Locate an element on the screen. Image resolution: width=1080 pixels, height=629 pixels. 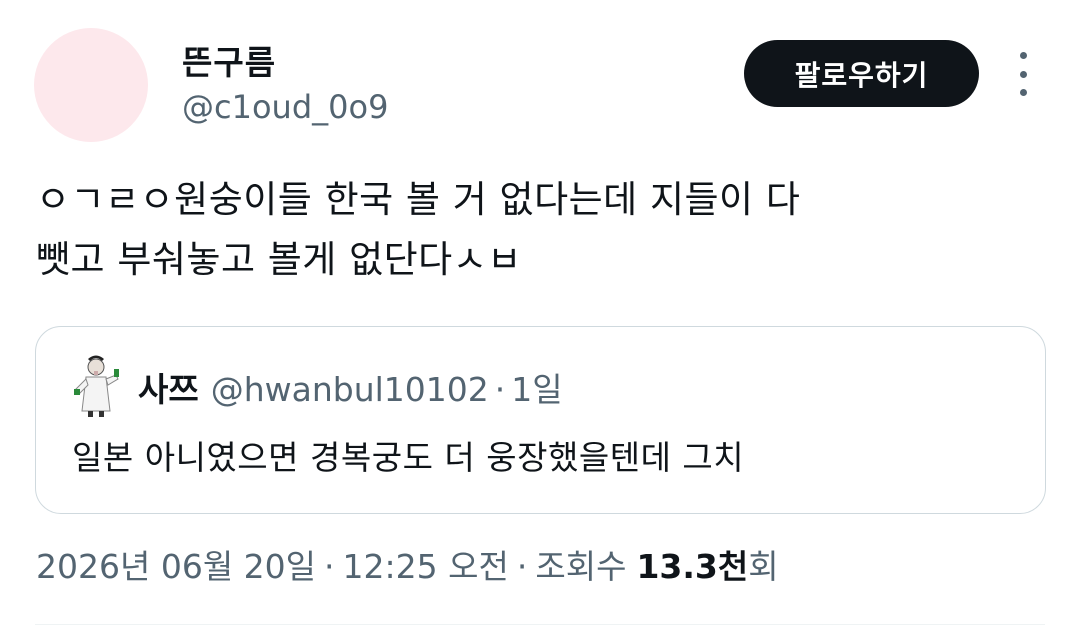
tweet-meta: 2026년 06월 20일 · 12:25 오전 · 조회수 13.3천 회 is located at coordinates (407, 564).